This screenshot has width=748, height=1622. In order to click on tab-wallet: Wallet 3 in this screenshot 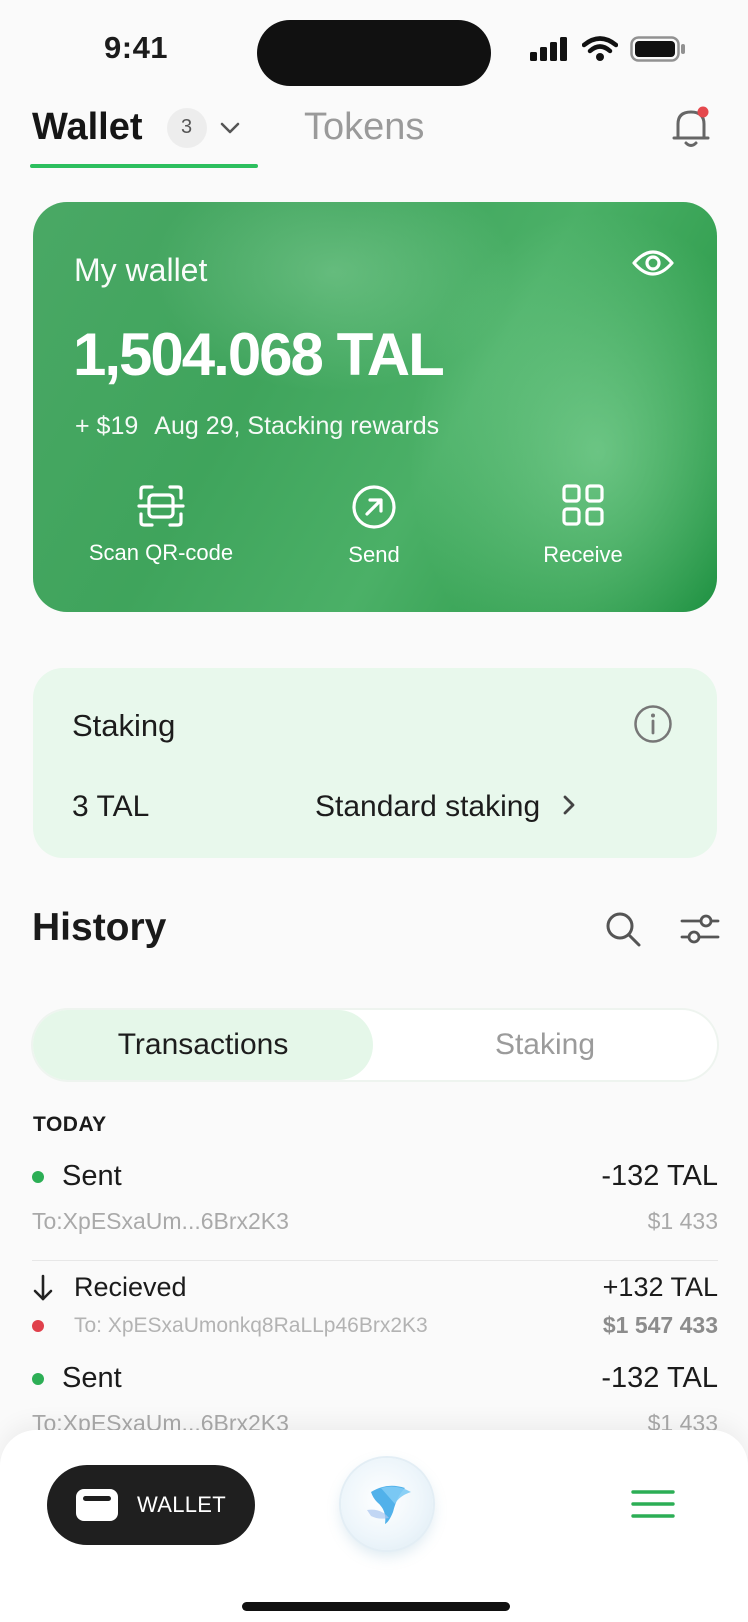, I will do `click(136, 127)`.